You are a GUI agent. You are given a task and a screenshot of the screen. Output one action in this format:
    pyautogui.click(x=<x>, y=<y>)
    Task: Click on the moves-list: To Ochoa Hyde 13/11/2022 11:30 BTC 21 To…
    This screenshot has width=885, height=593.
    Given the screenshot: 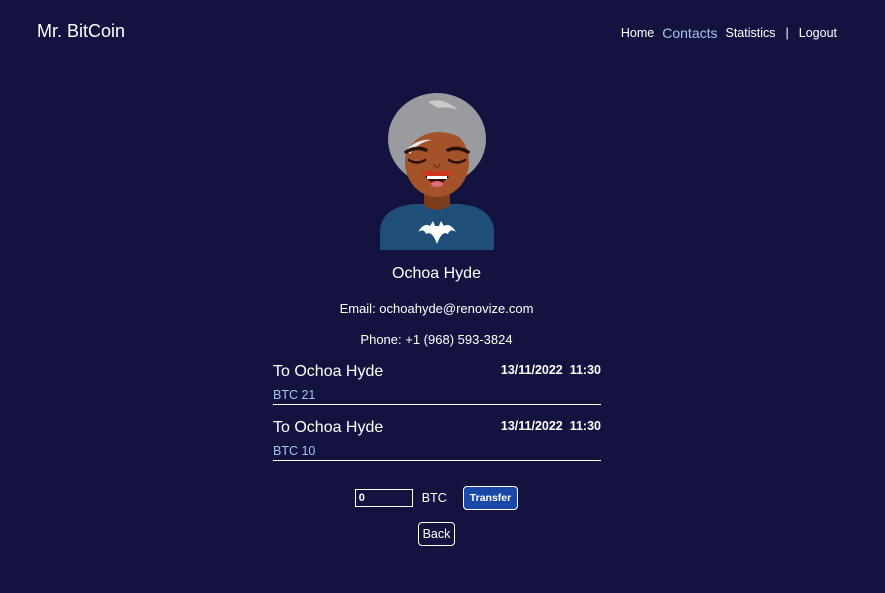 What is the action you would take?
    pyautogui.click(x=437, y=419)
    